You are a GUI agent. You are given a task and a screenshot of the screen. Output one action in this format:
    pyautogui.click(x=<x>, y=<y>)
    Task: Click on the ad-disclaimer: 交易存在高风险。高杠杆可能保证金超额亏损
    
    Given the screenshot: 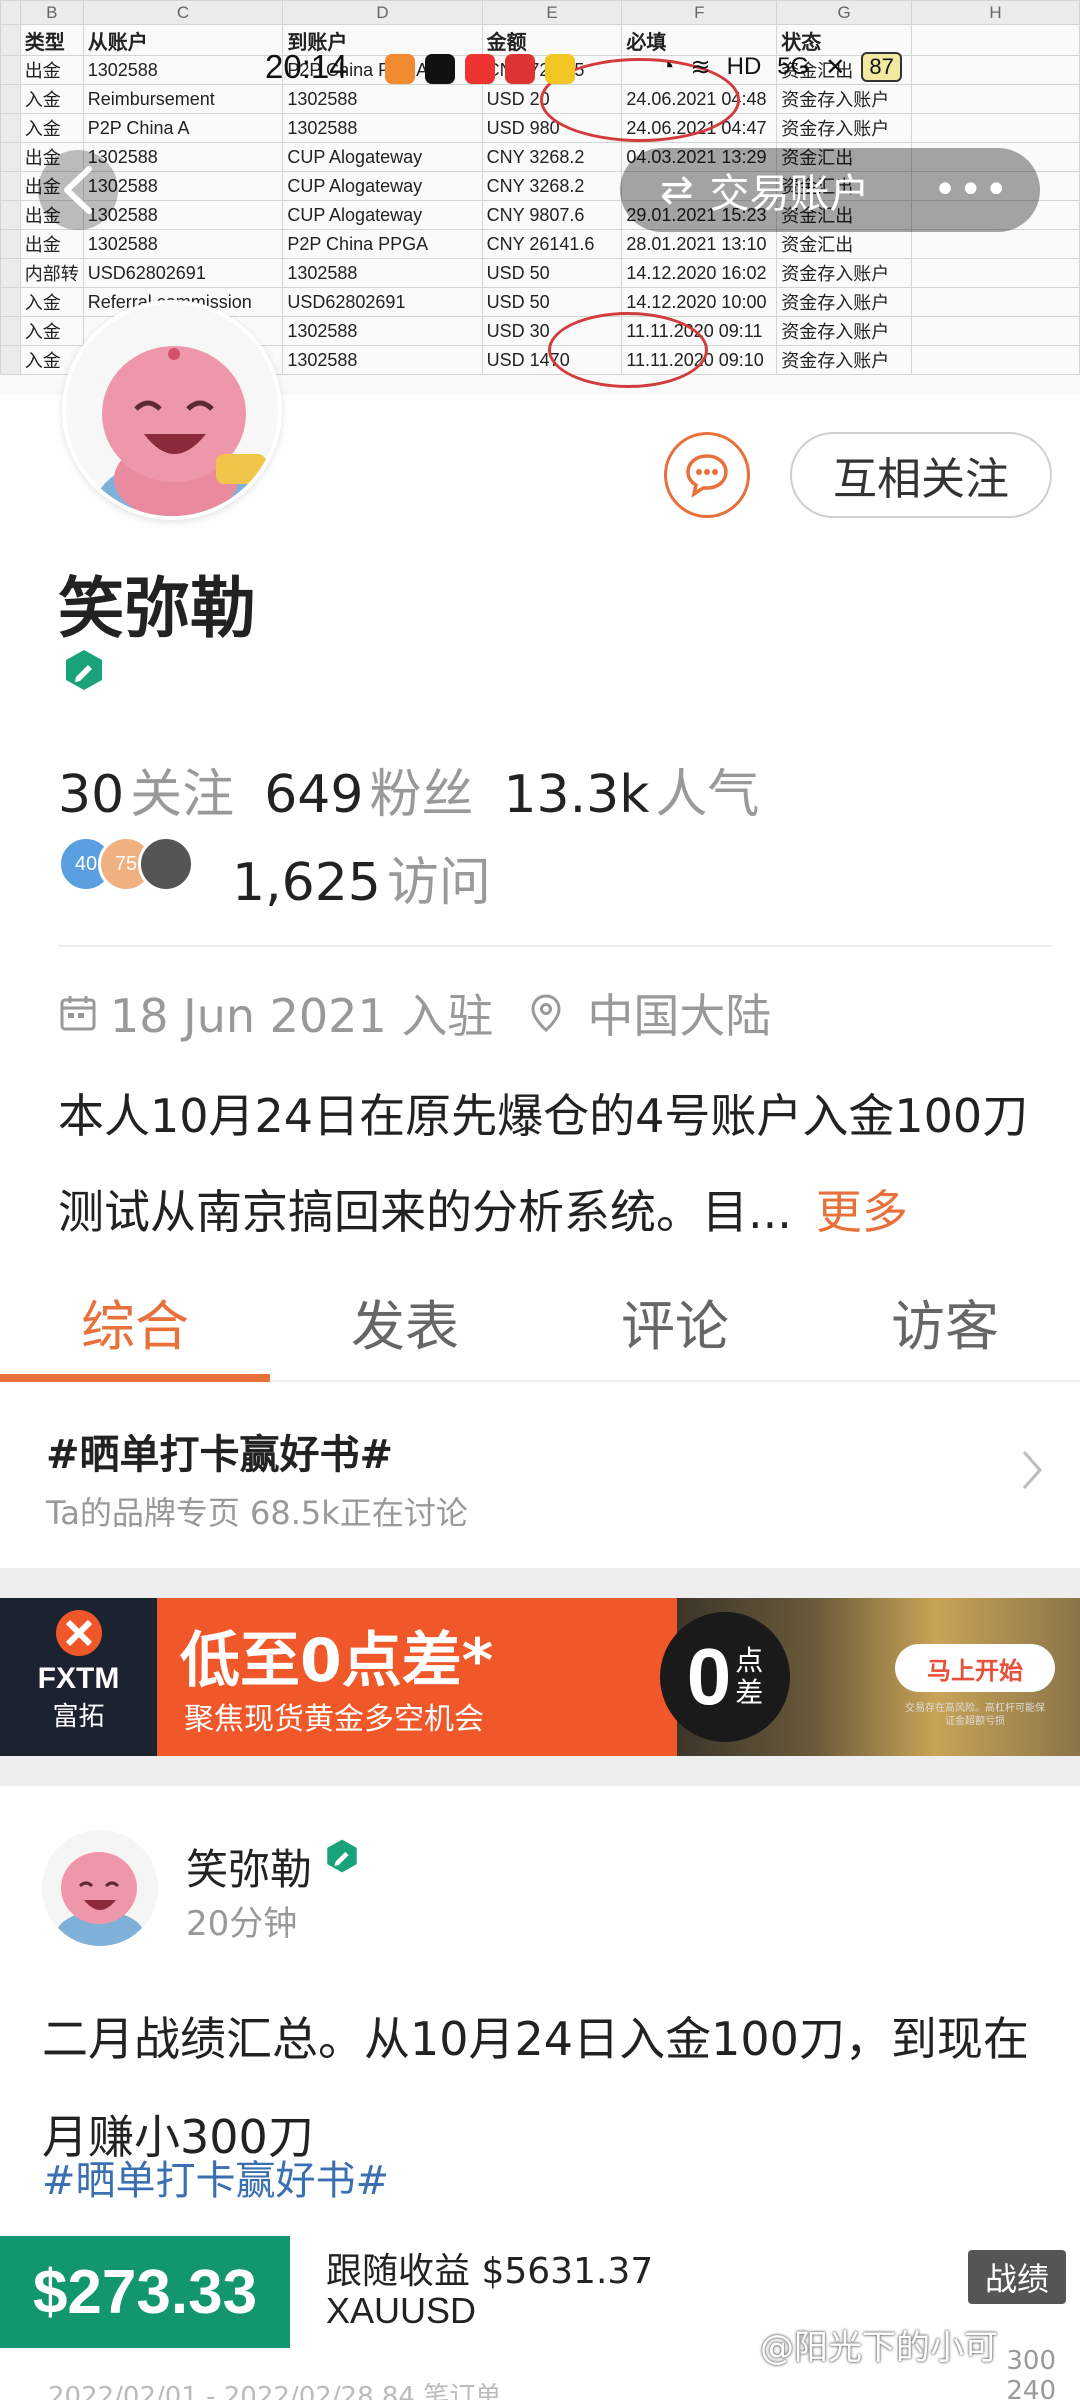 What is the action you would take?
    pyautogui.click(x=975, y=1715)
    